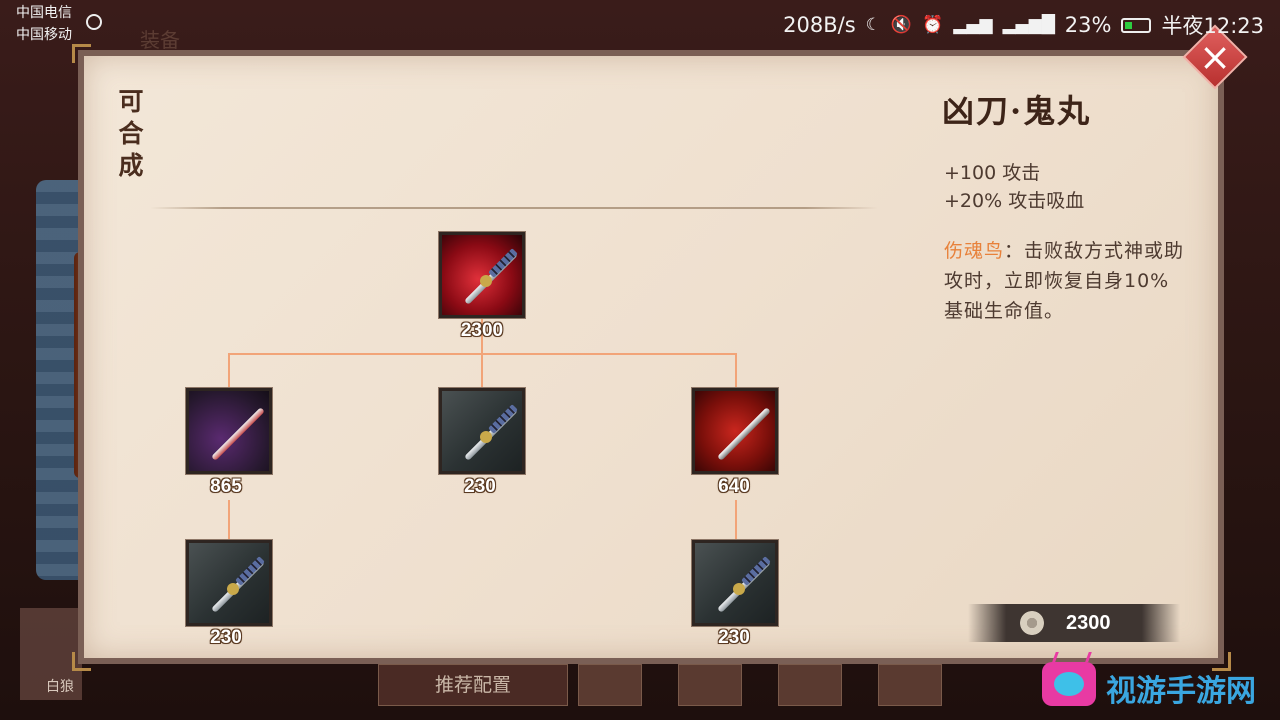 The image size is (1280, 720). What do you see at coordinates (226, 486) in the screenshot?
I see `item-price: 865` at bounding box center [226, 486].